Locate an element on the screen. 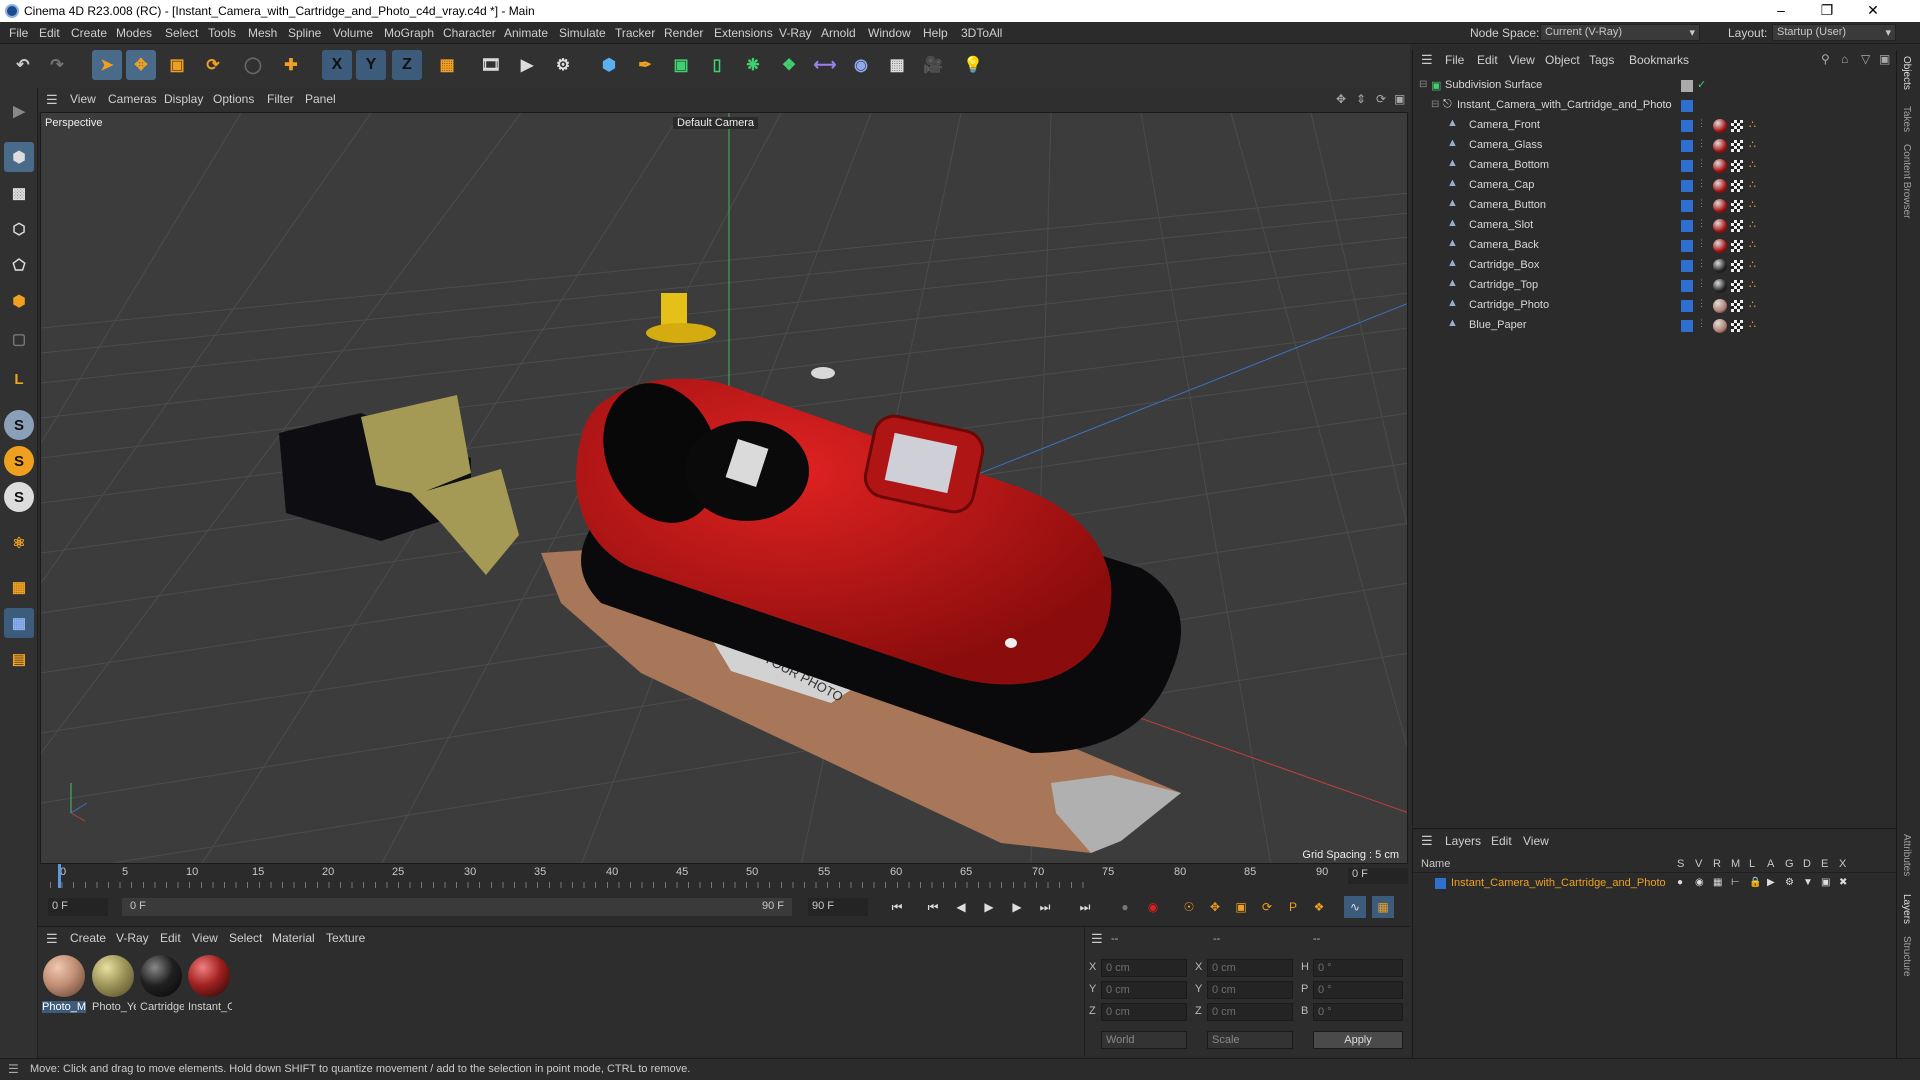 The image size is (1920, 1080). next-key-icon: ⏭ is located at coordinates (1045, 907).